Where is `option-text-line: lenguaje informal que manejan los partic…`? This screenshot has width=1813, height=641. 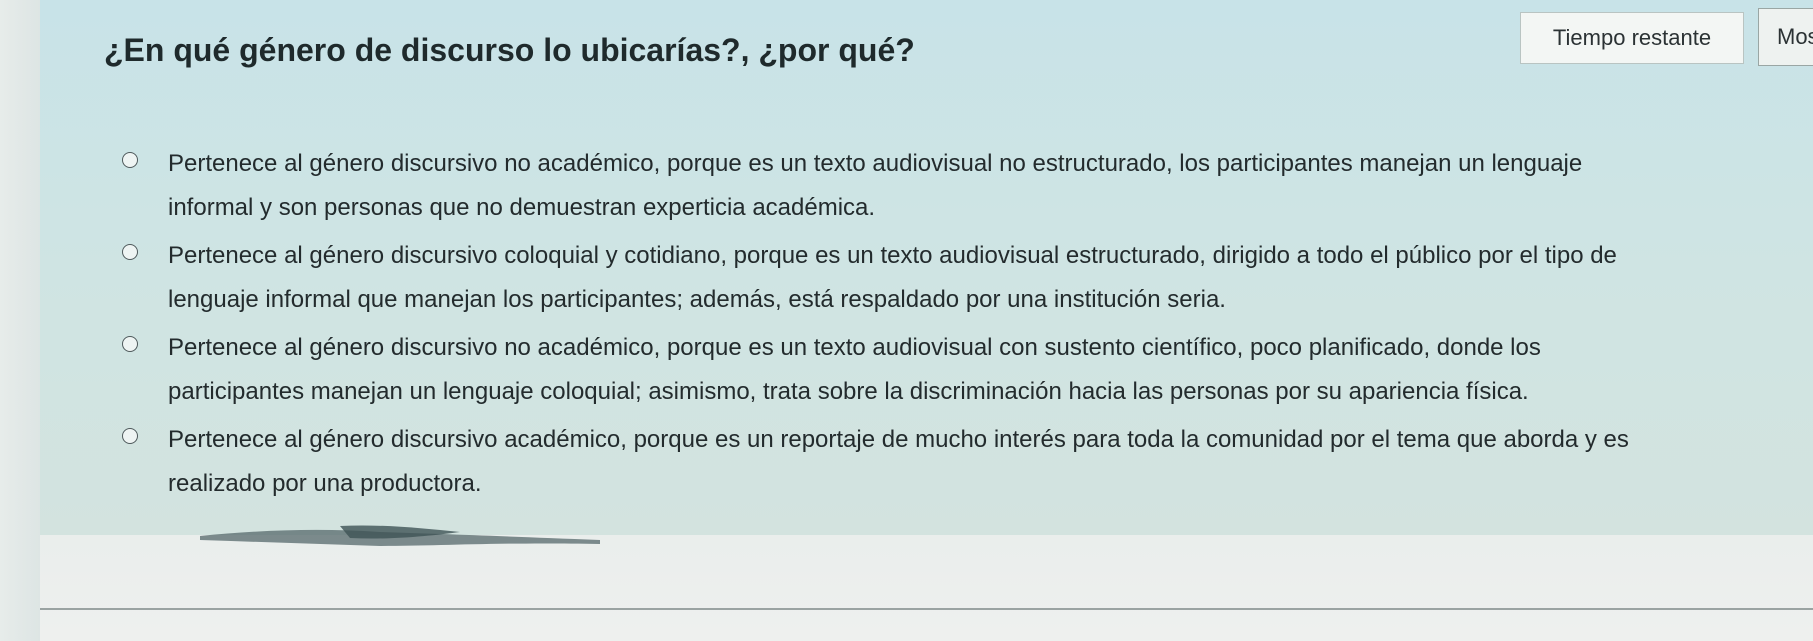
option-text-line: lenguaje informal que manejan los partic… is located at coordinates (697, 299).